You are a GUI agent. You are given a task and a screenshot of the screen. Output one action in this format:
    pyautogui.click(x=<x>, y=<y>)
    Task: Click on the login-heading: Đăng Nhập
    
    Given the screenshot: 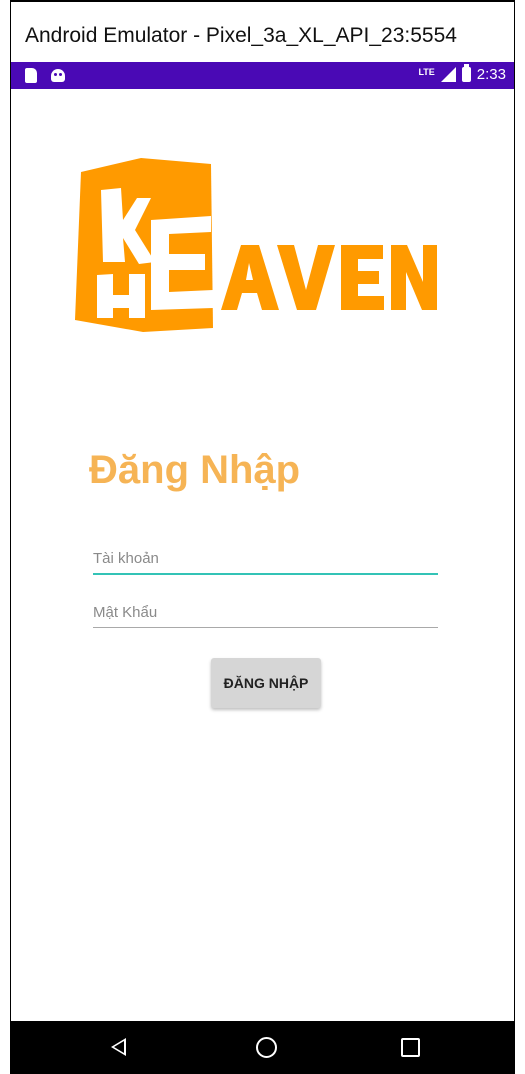 What is the action you would take?
    pyautogui.click(x=195, y=470)
    